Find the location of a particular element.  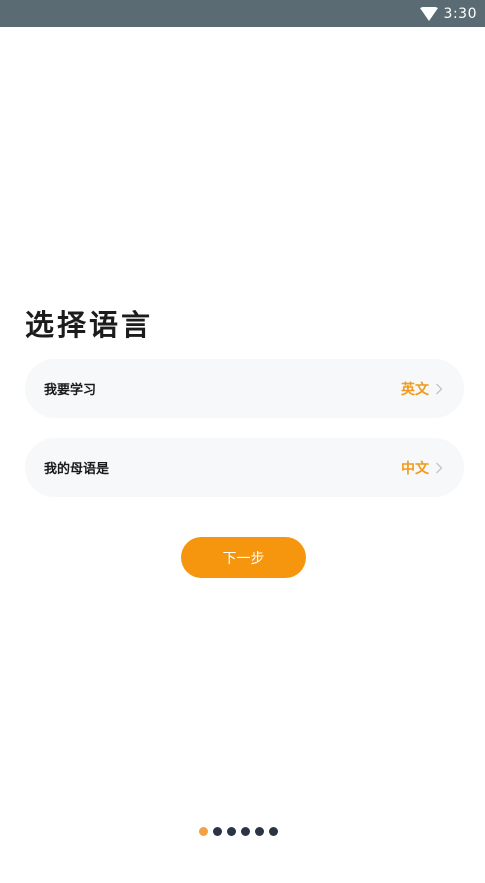

page-dot-active is located at coordinates (203, 831).